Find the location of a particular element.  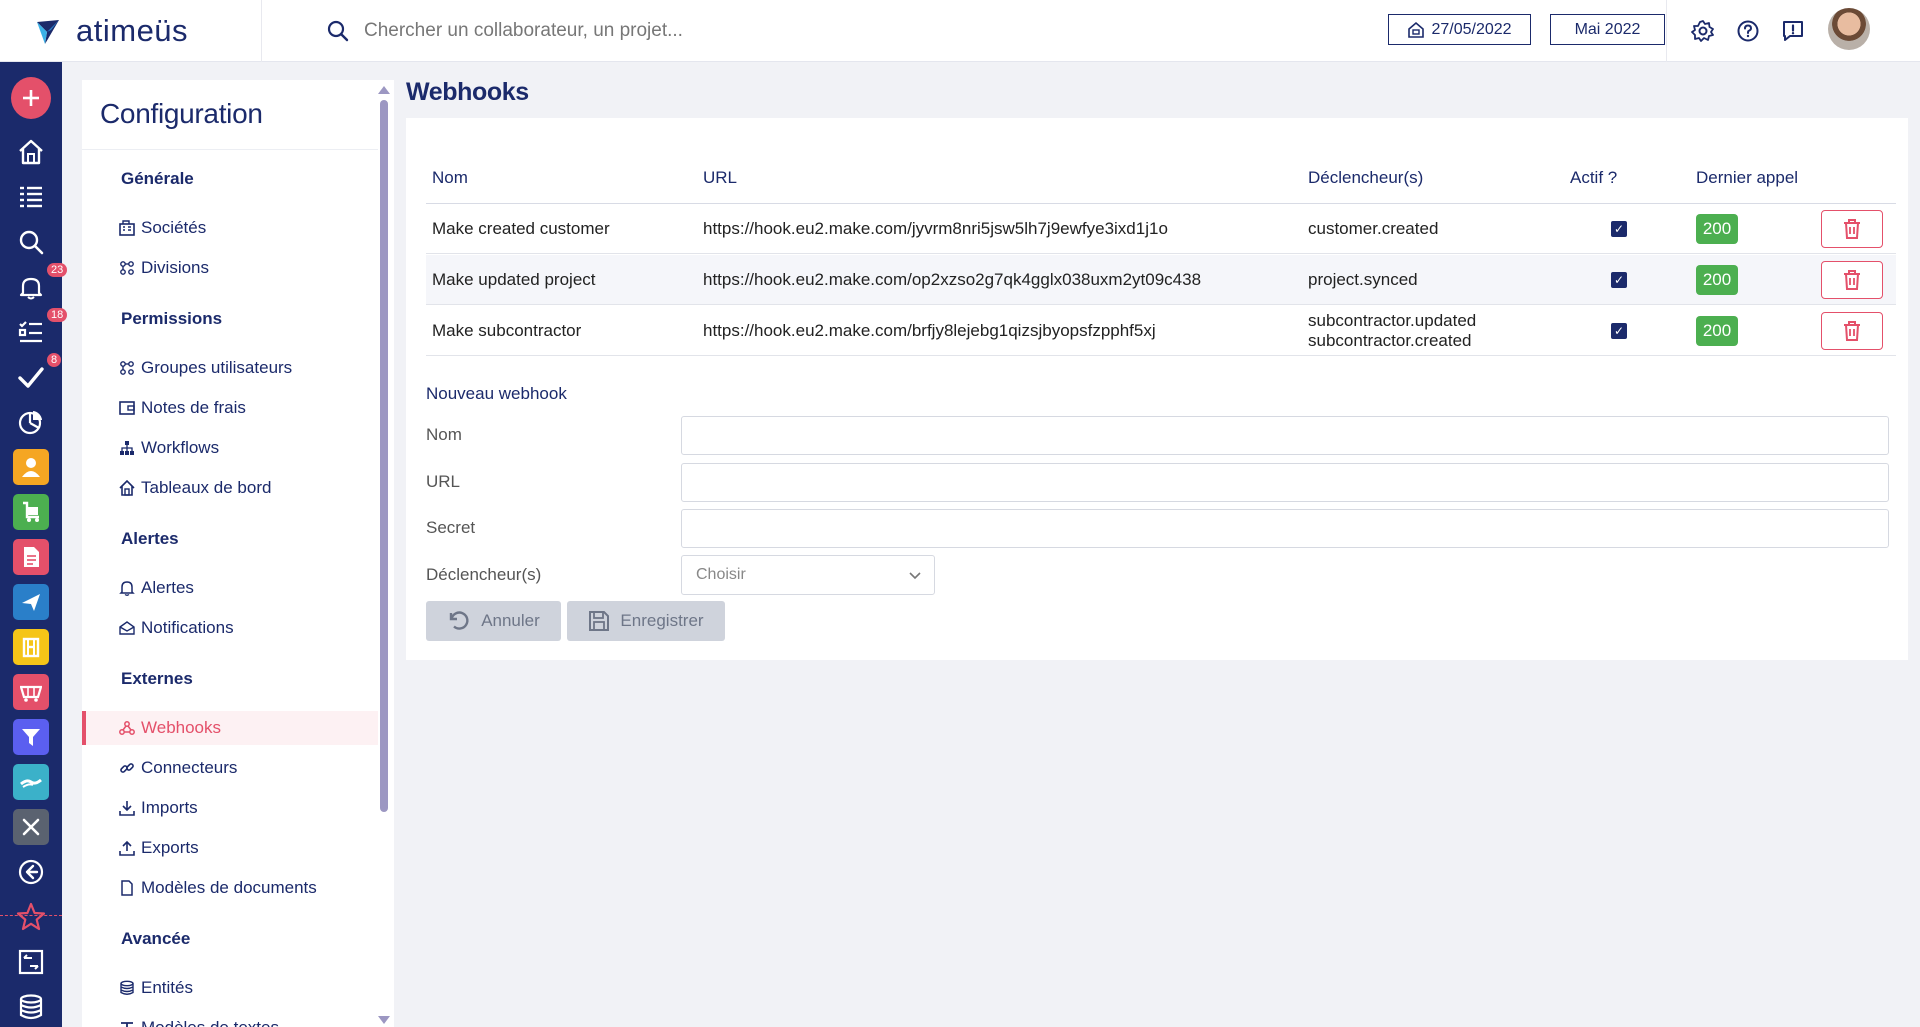

star-icon is located at coordinates (31, 917).